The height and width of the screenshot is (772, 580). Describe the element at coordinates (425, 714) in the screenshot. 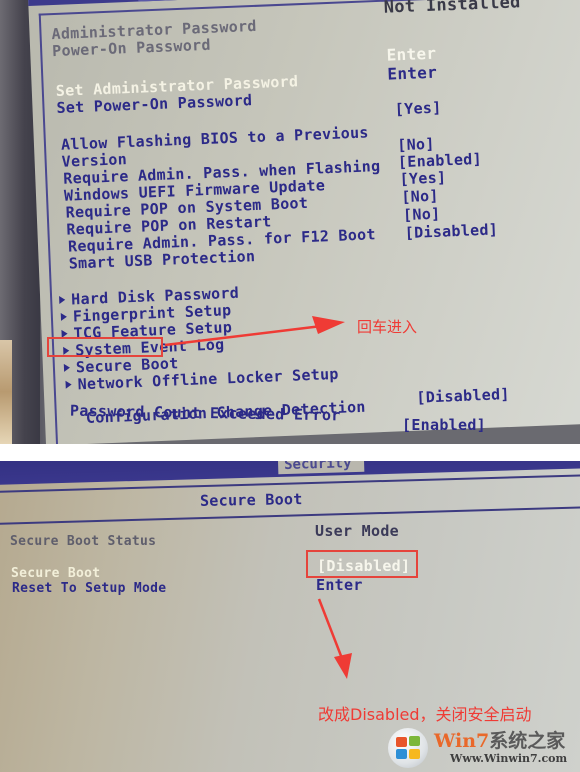

I see `annotation-change-disabled: 改成Disabled，关闭安全启动` at that location.